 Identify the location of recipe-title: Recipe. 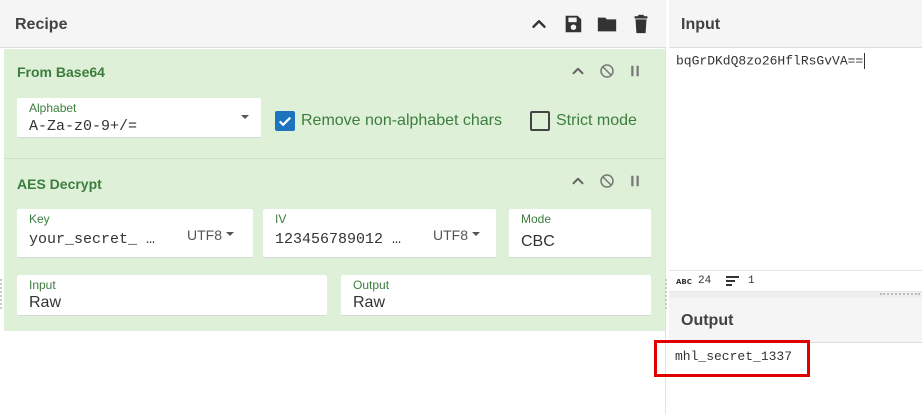
(41, 24).